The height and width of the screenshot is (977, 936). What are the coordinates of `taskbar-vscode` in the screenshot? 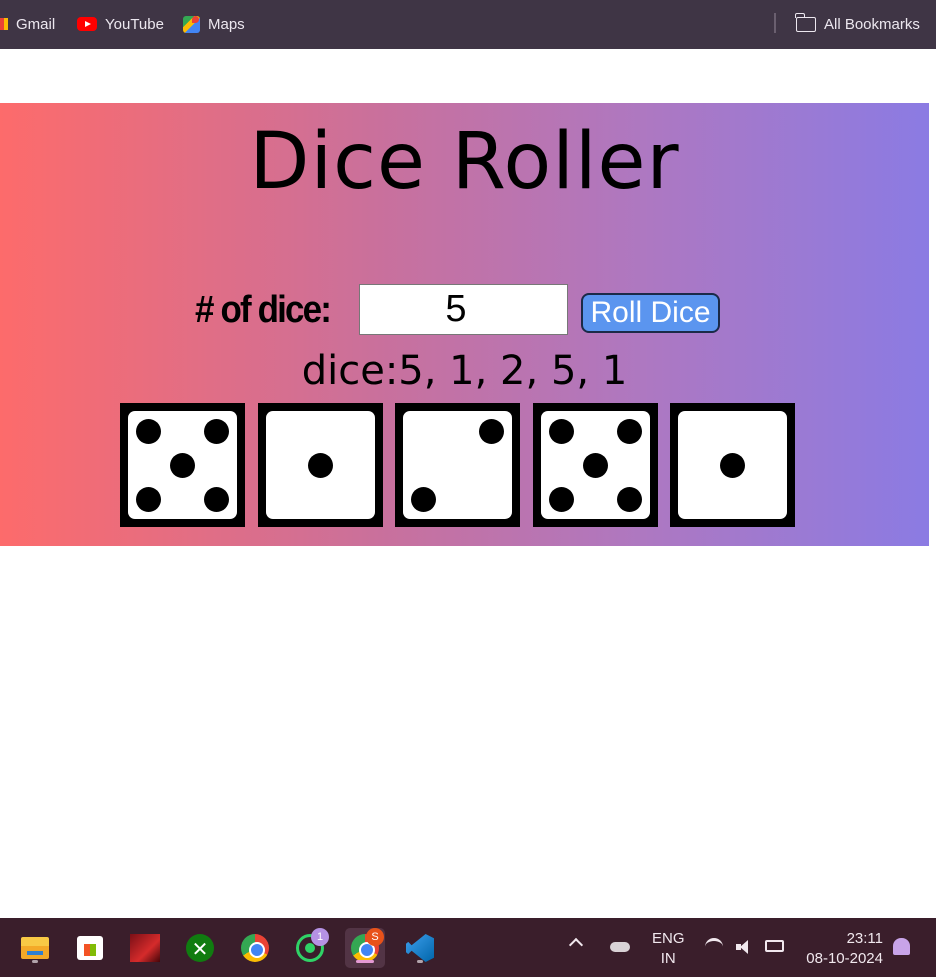 It's located at (420, 948).